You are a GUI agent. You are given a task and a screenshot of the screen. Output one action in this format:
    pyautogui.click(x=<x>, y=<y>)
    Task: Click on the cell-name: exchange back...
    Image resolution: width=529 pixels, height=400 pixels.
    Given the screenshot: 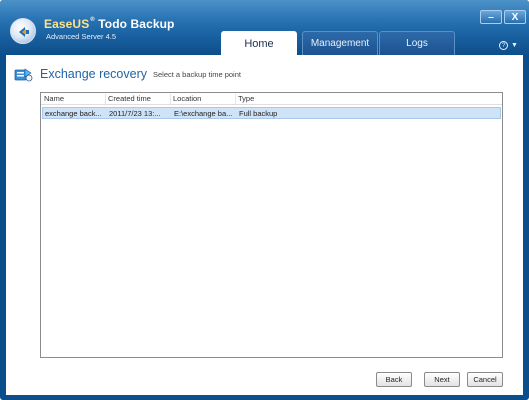 What is the action you would take?
    pyautogui.click(x=73, y=113)
    